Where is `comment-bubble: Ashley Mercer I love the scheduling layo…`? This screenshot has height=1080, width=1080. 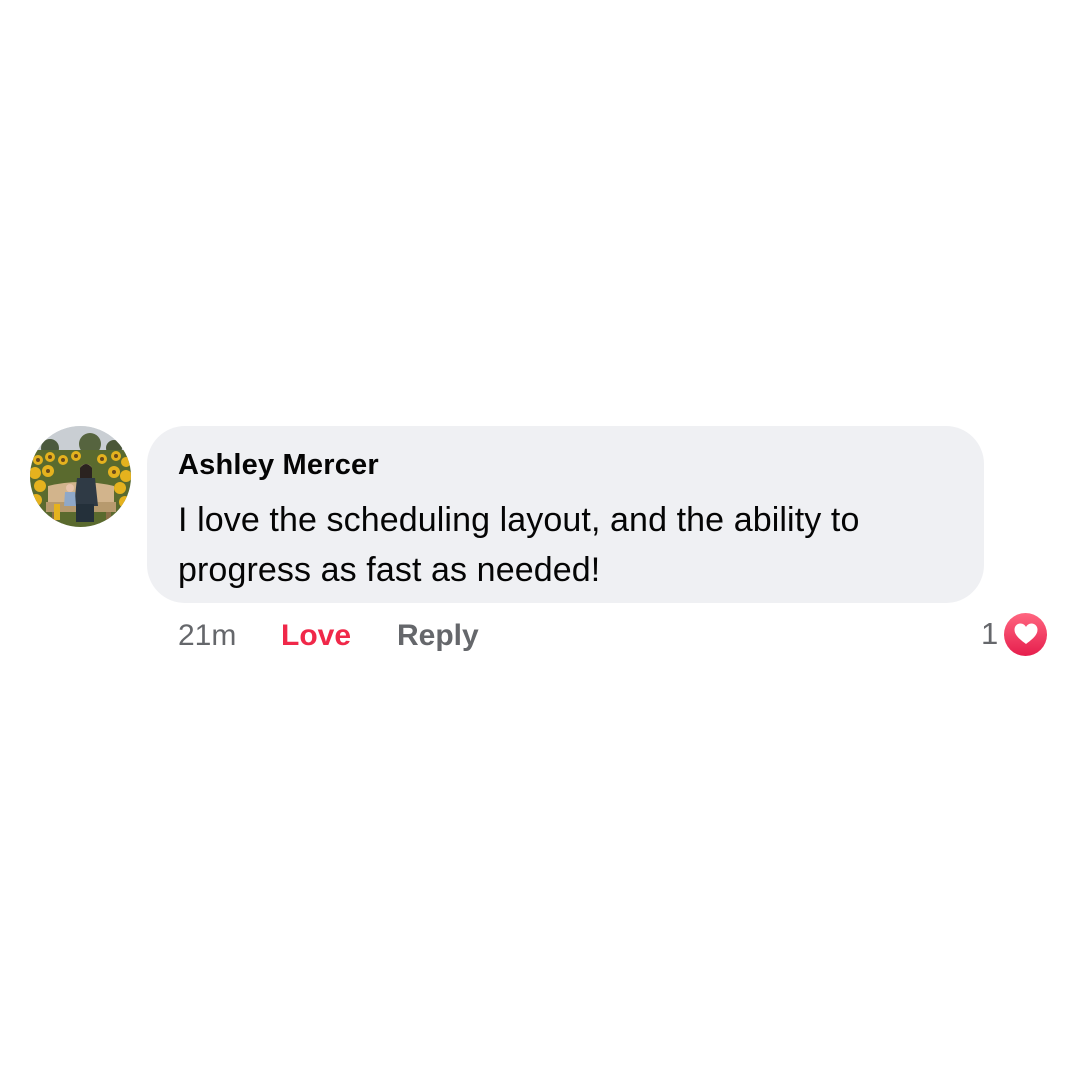 comment-bubble: Ashley Mercer I love the scheduling layo… is located at coordinates (565, 514).